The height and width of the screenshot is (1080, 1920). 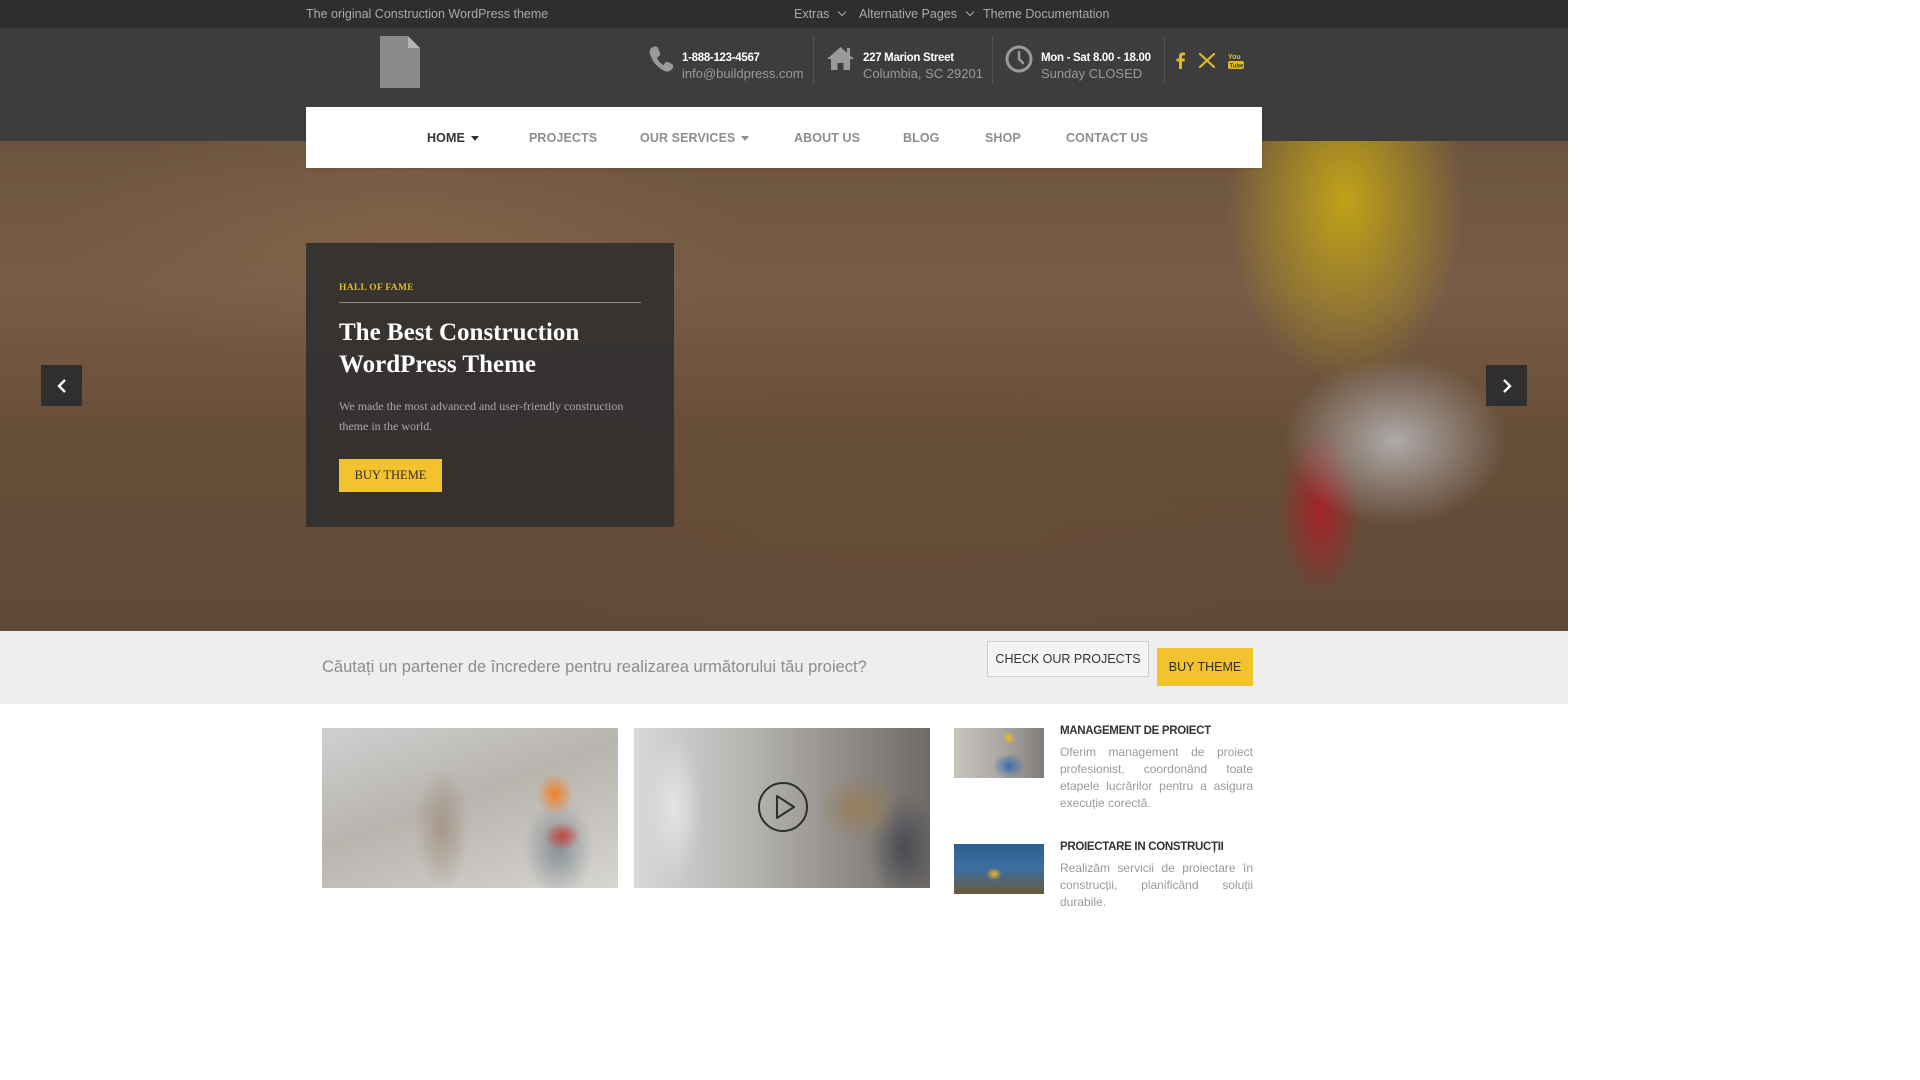 I want to click on youtube-icon: You Tube, so click(x=1236, y=63).